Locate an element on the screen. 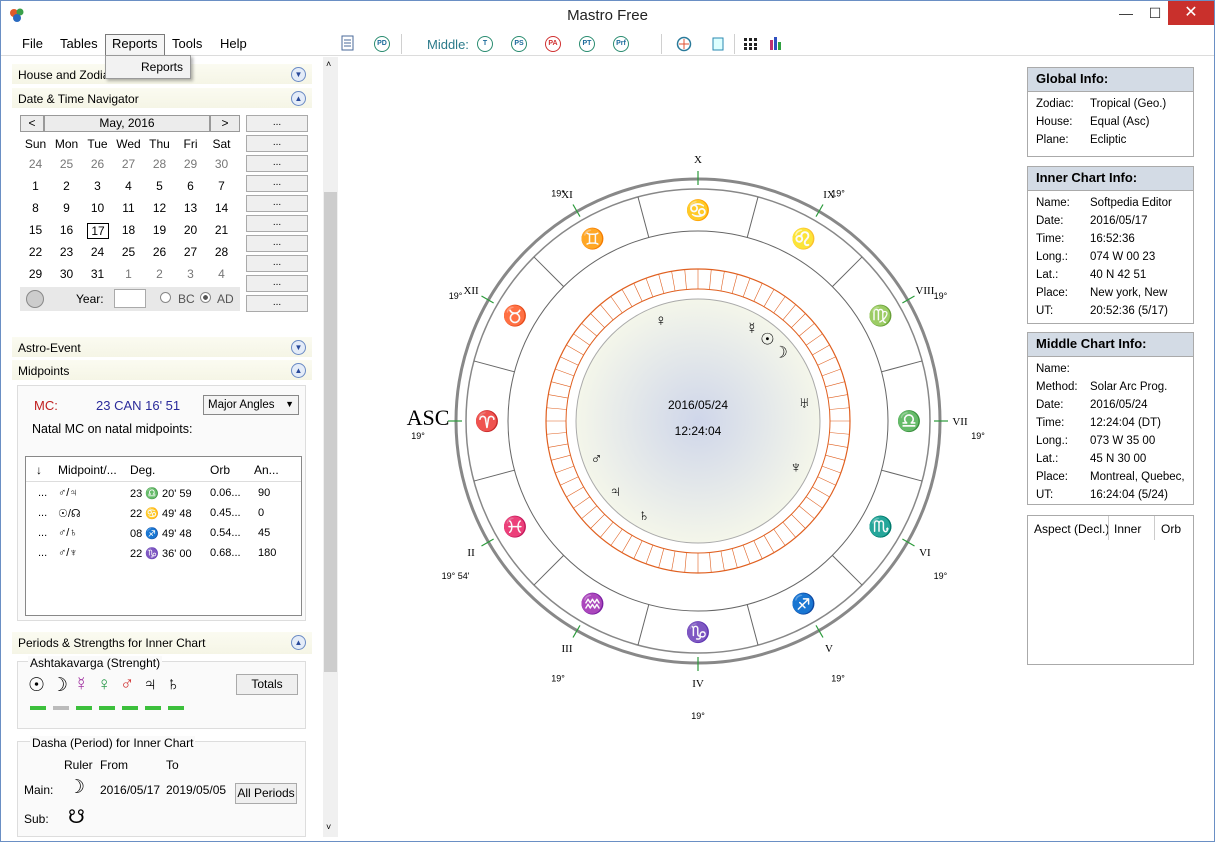  midpoints-column-header: Deg. is located at coordinates (142, 470).